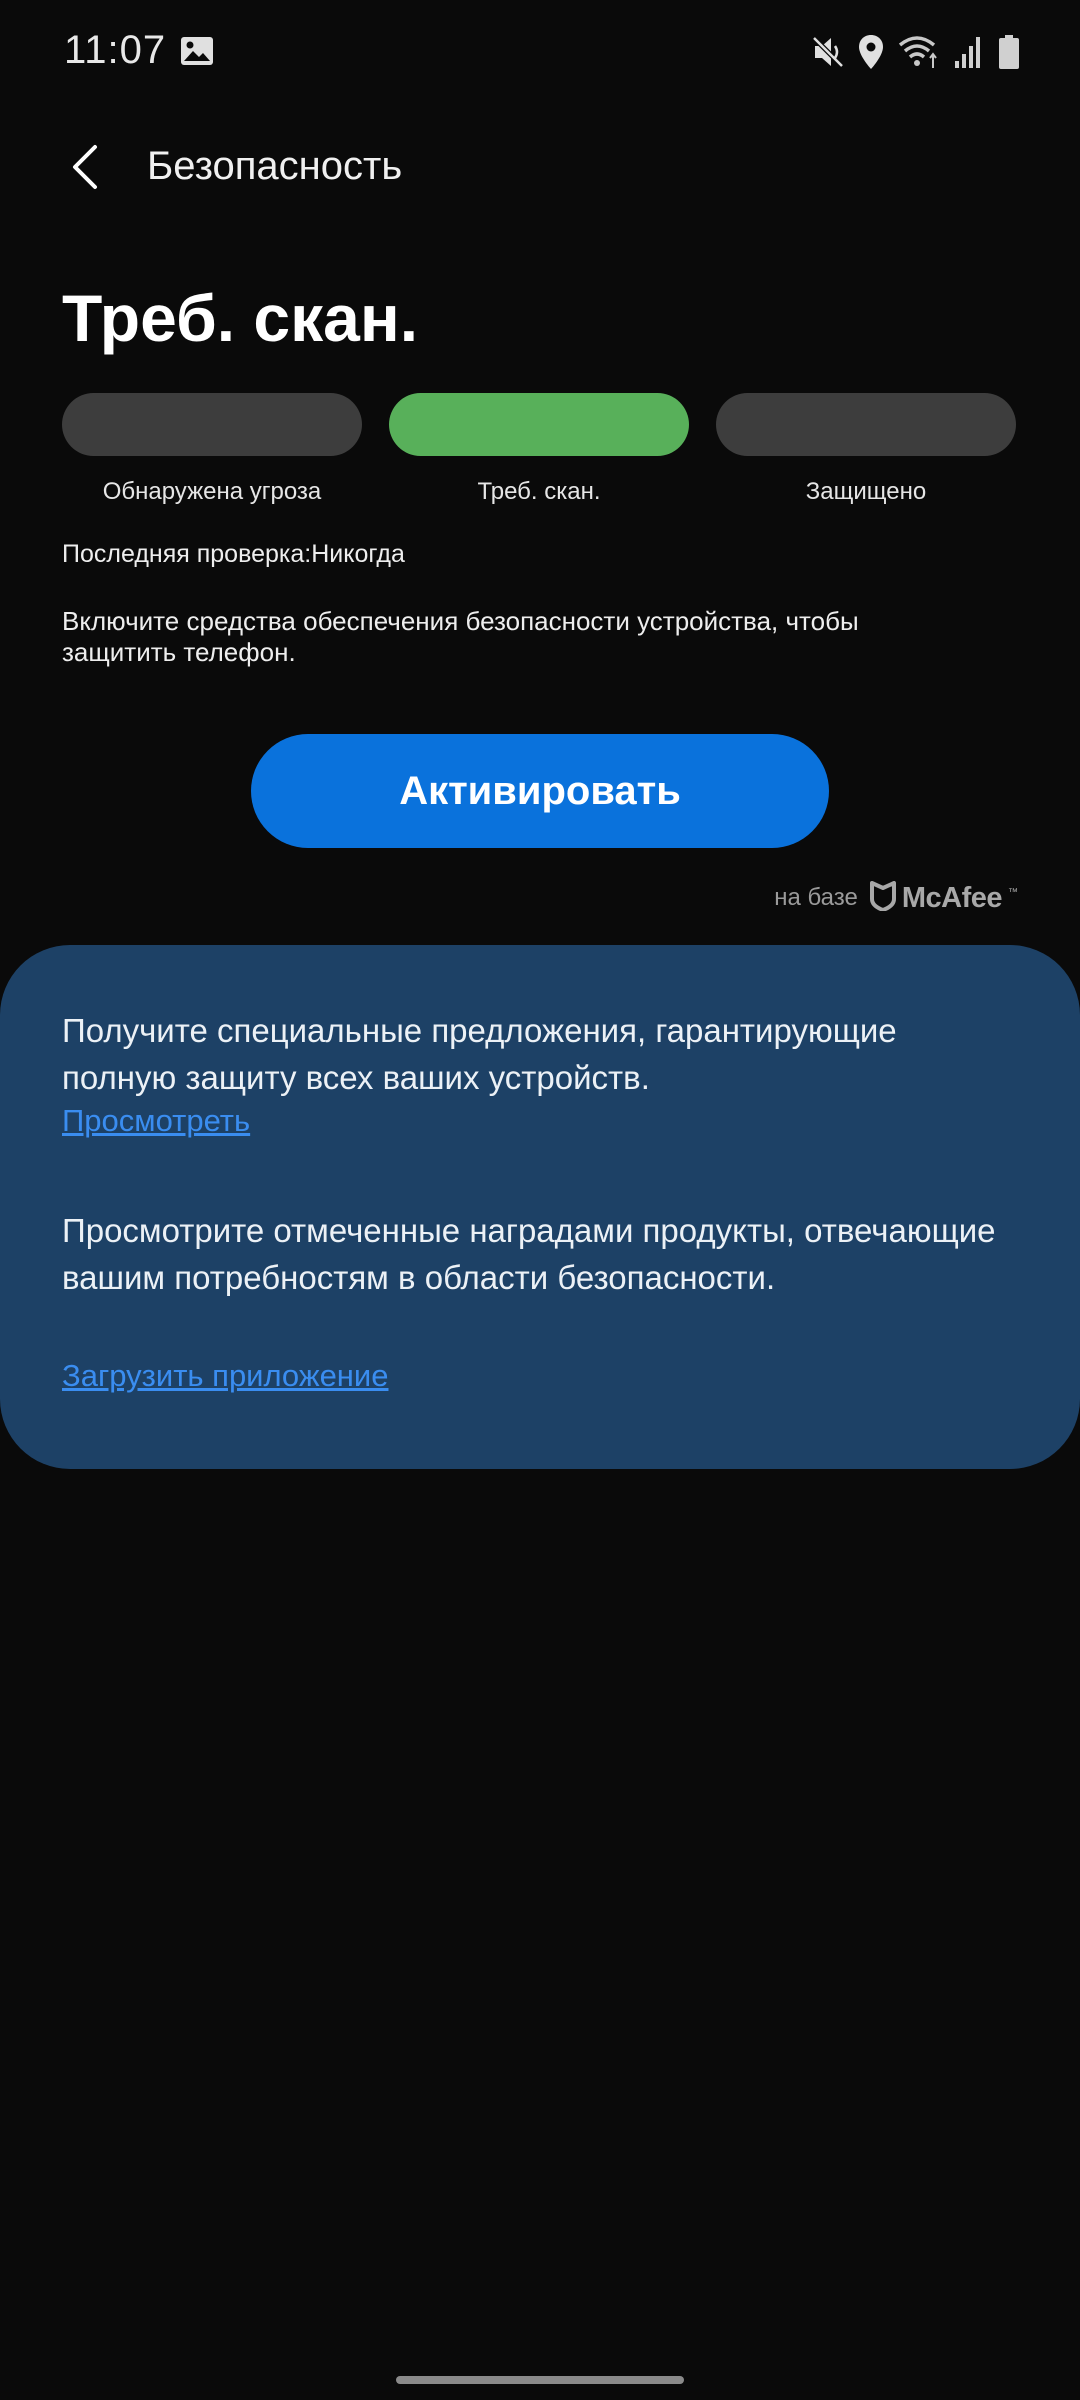 The image size is (1080, 2400). What do you see at coordinates (828, 52) in the screenshot?
I see `mute-icon` at bounding box center [828, 52].